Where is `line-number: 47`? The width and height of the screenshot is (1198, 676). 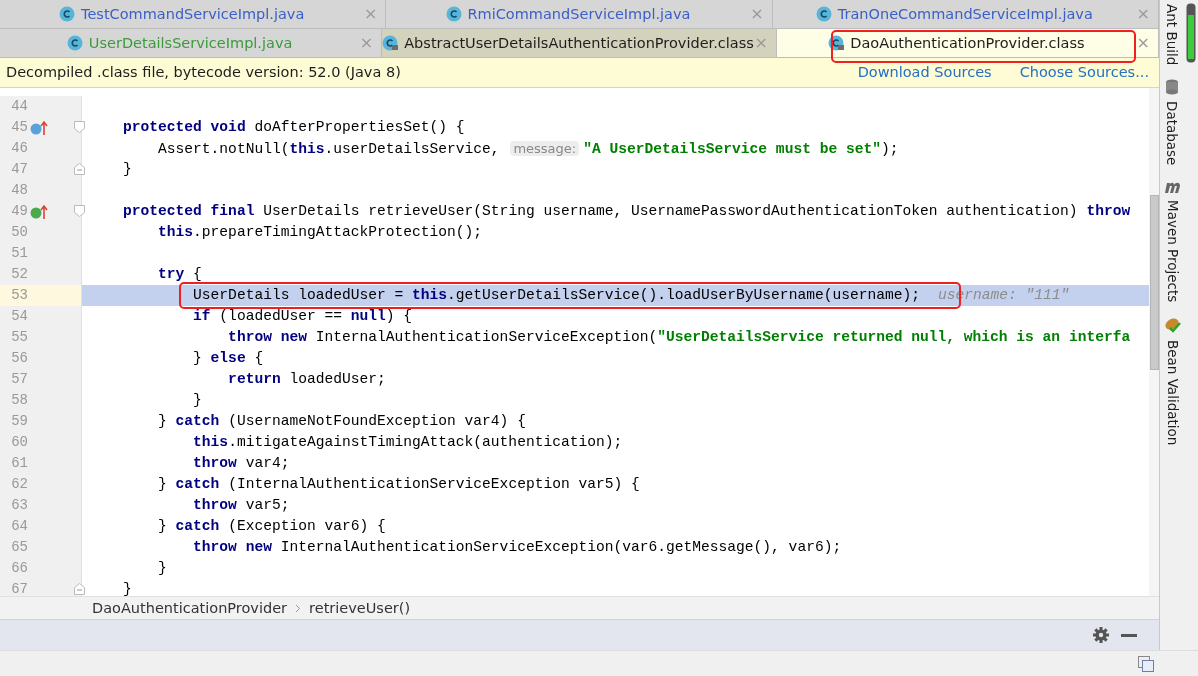 line-number: 47 is located at coordinates (19, 169).